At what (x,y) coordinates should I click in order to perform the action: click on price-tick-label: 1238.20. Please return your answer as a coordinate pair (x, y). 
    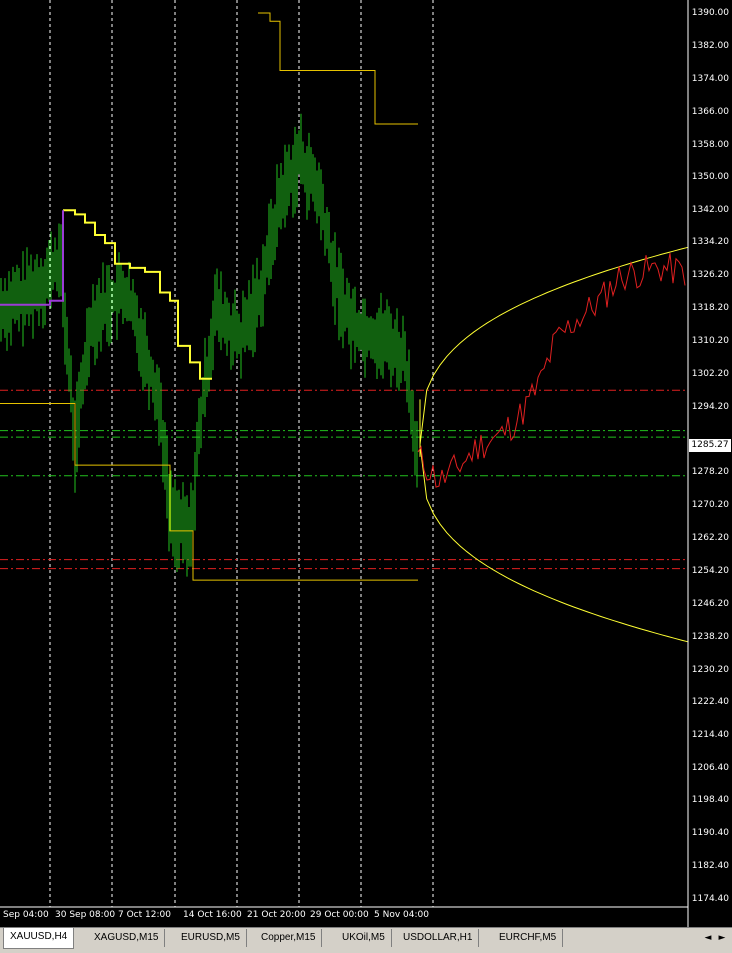
    Looking at the image, I should click on (710, 636).